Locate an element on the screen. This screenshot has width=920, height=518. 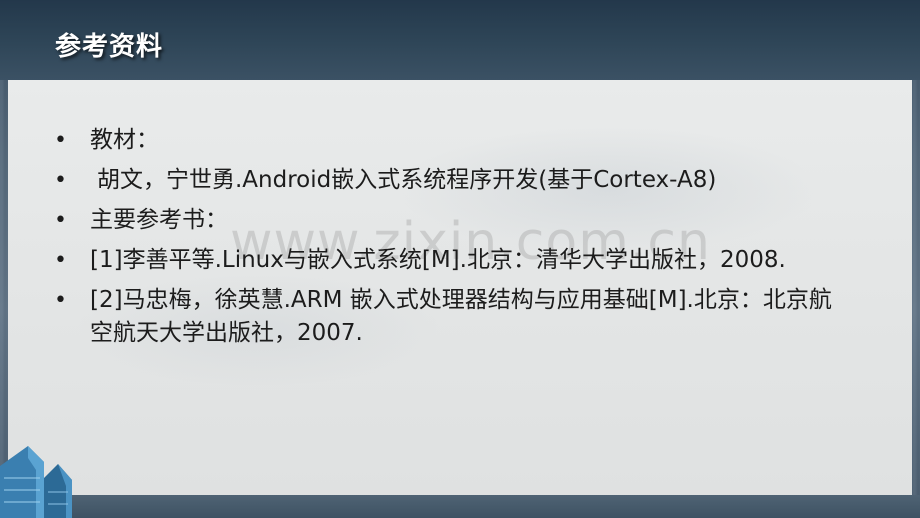
bottom-strip is located at coordinates (460, 506).